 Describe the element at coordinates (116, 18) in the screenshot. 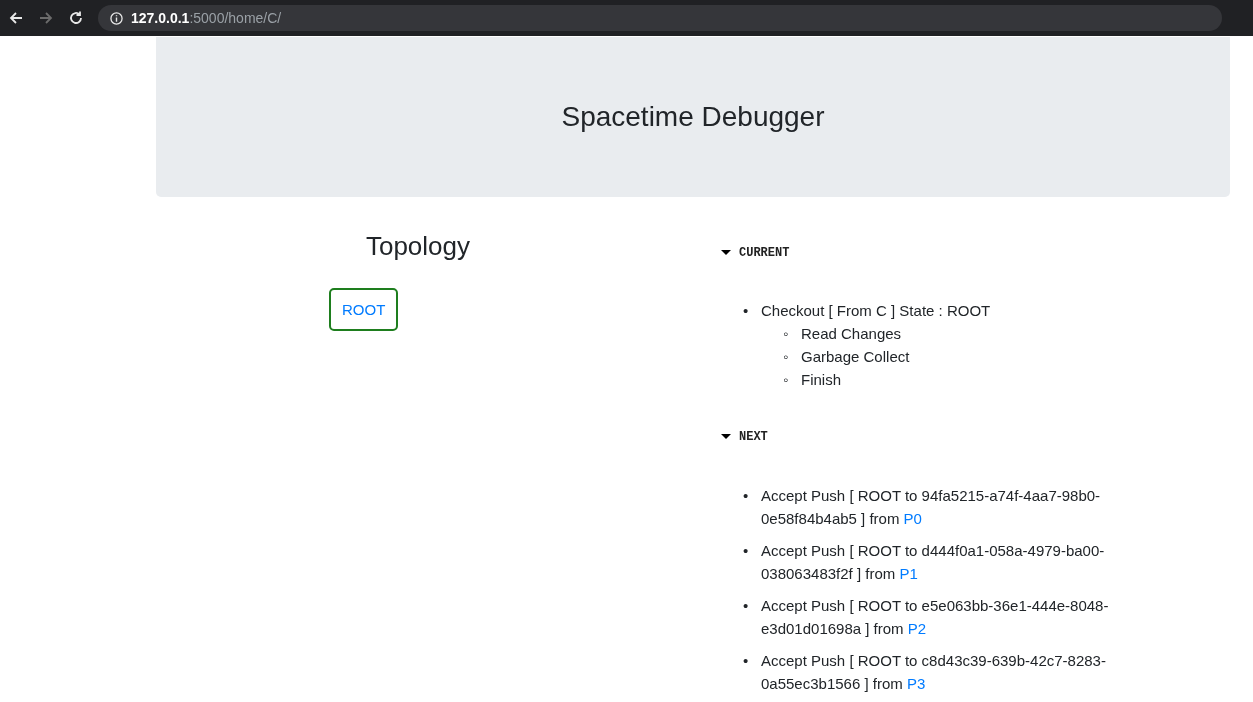

I see `info-icon` at that location.